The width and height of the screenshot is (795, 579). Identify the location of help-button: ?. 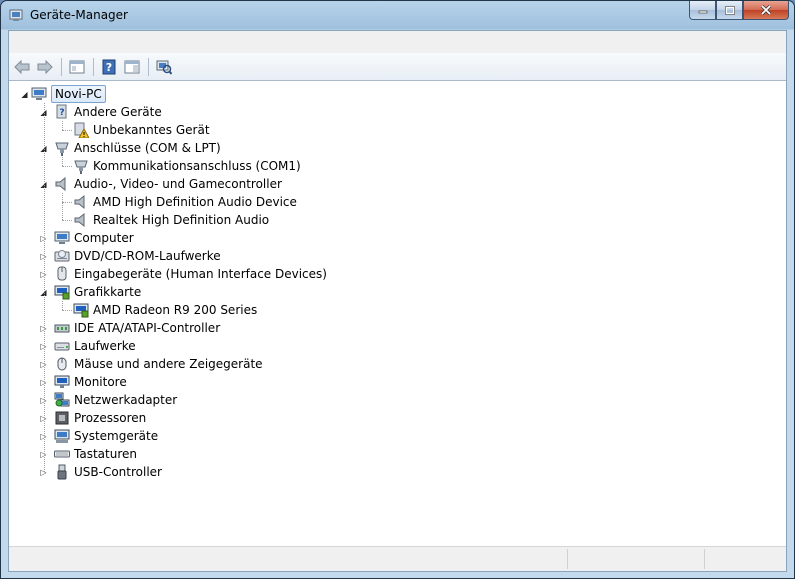
(109, 67).